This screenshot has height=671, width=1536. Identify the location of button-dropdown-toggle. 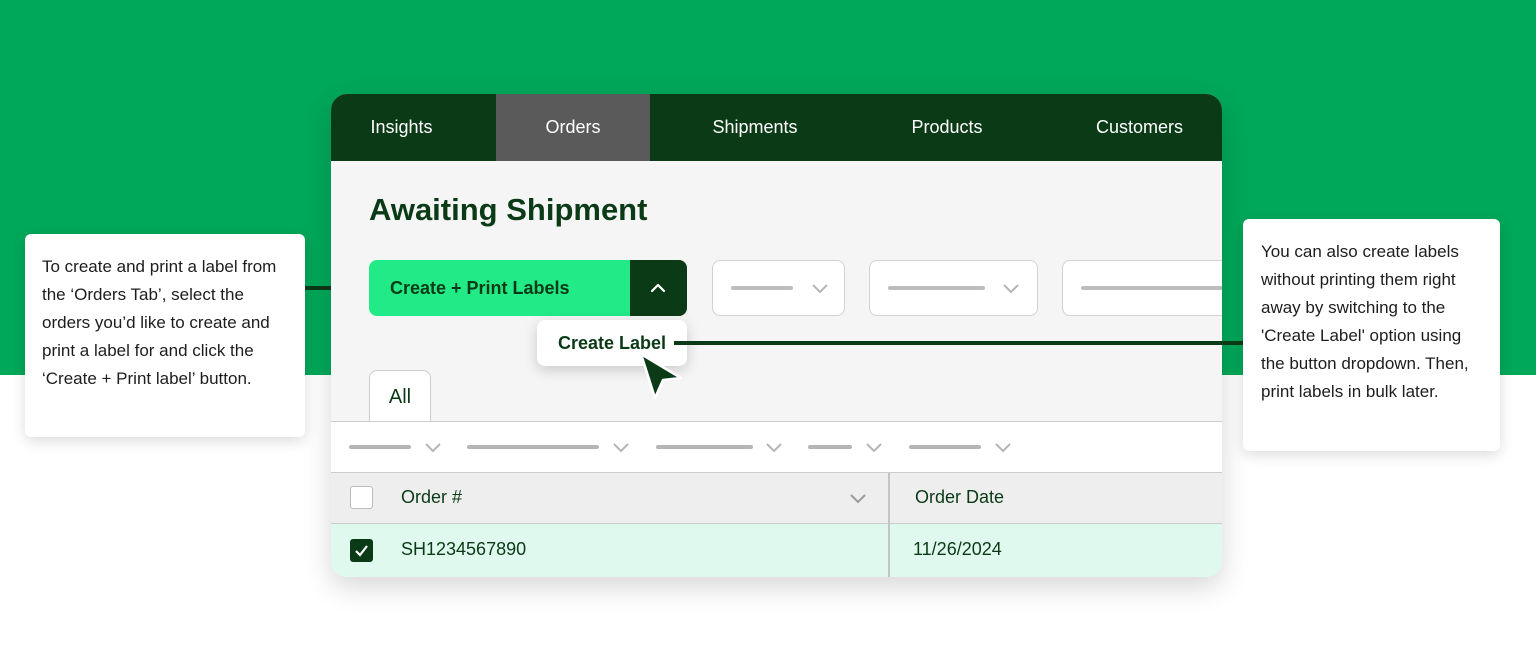
(658, 288).